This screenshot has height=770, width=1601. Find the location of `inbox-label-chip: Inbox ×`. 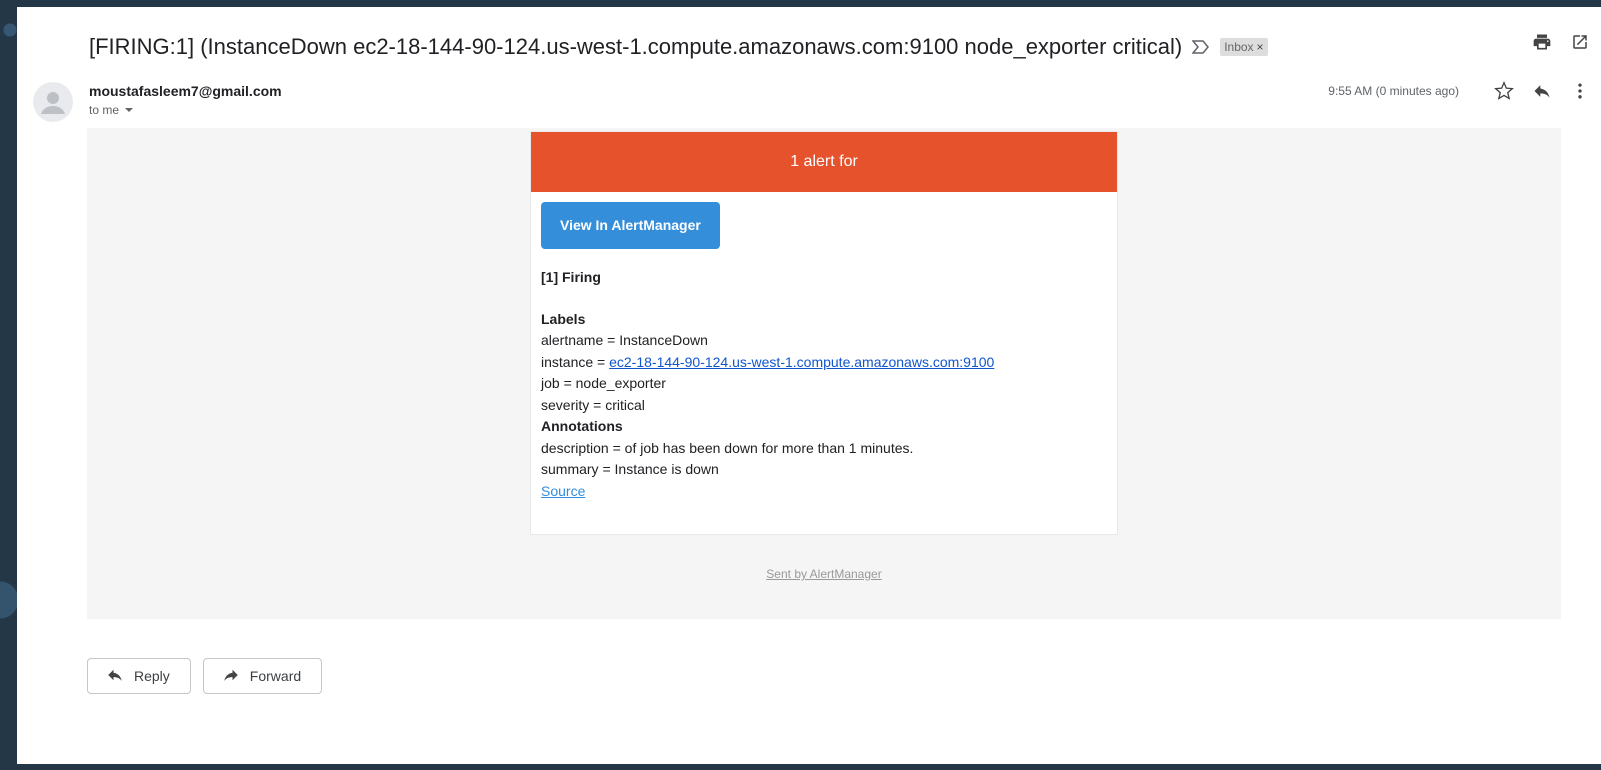

inbox-label-chip: Inbox × is located at coordinates (1244, 47).